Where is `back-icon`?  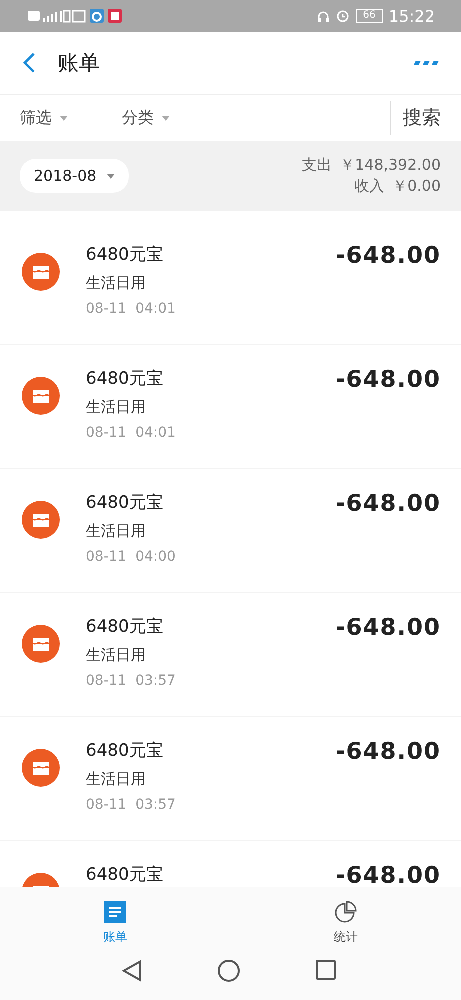
back-icon is located at coordinates (29, 63).